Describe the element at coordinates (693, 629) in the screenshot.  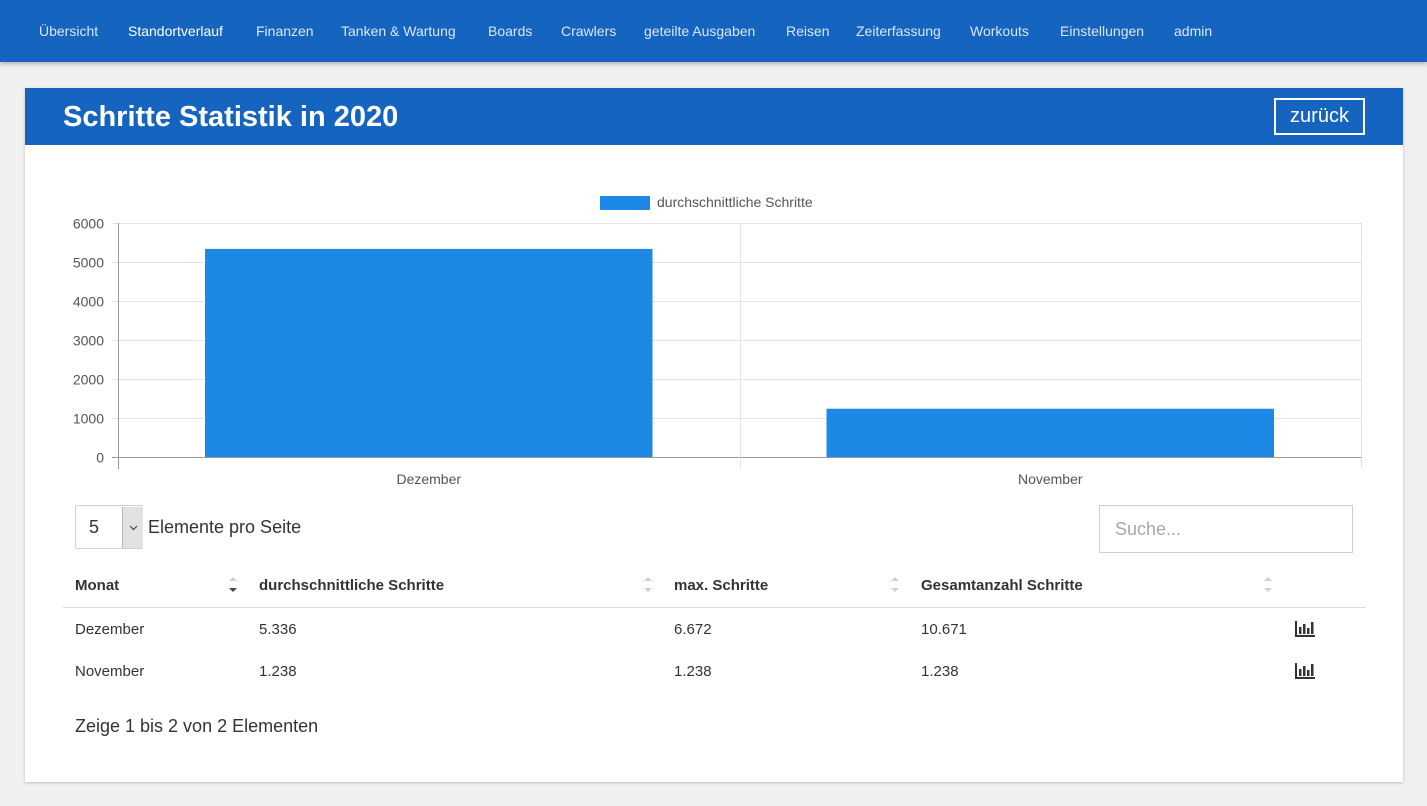
I see `cell-max-steps: 6.672` at that location.